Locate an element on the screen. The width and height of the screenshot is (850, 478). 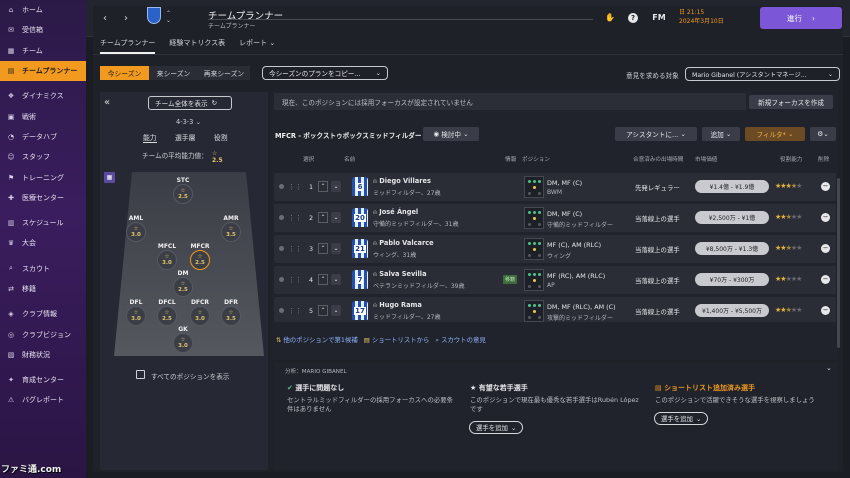
col-delete: 削除 is located at coordinates (823, 159).